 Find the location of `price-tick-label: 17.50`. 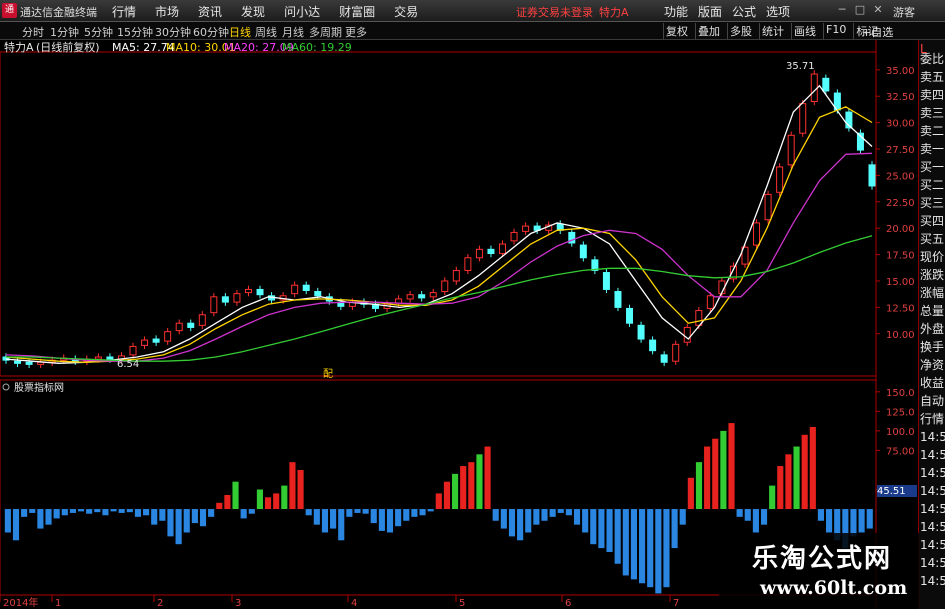

price-tick-label: 17.50 is located at coordinates (900, 256).